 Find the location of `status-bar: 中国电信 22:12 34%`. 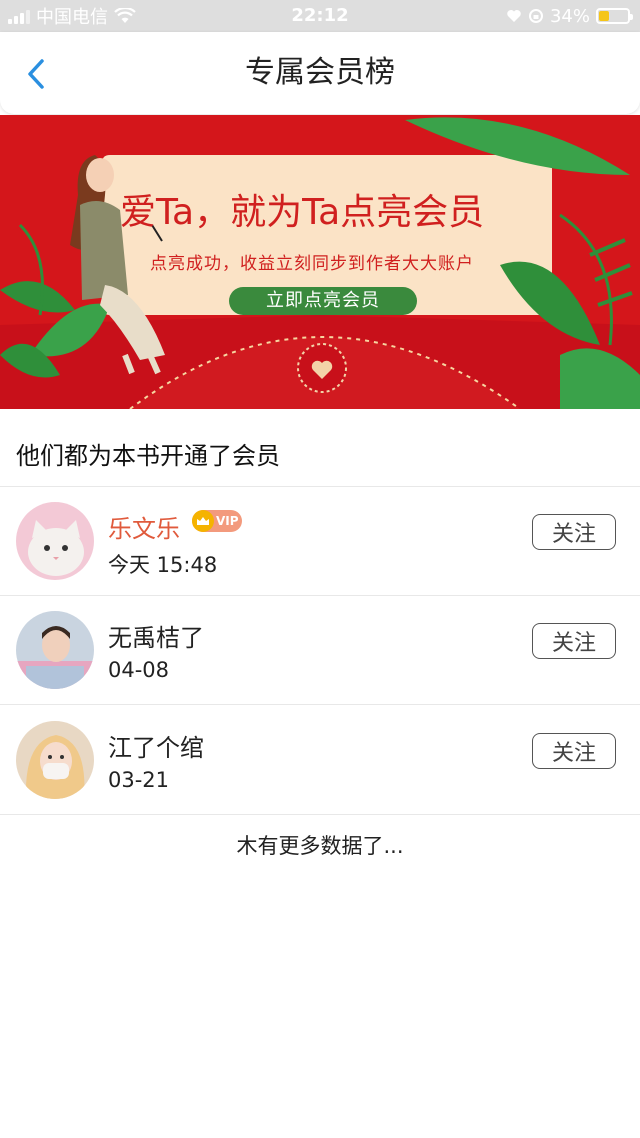

status-bar: 中国电信 22:12 34% is located at coordinates (320, 16).